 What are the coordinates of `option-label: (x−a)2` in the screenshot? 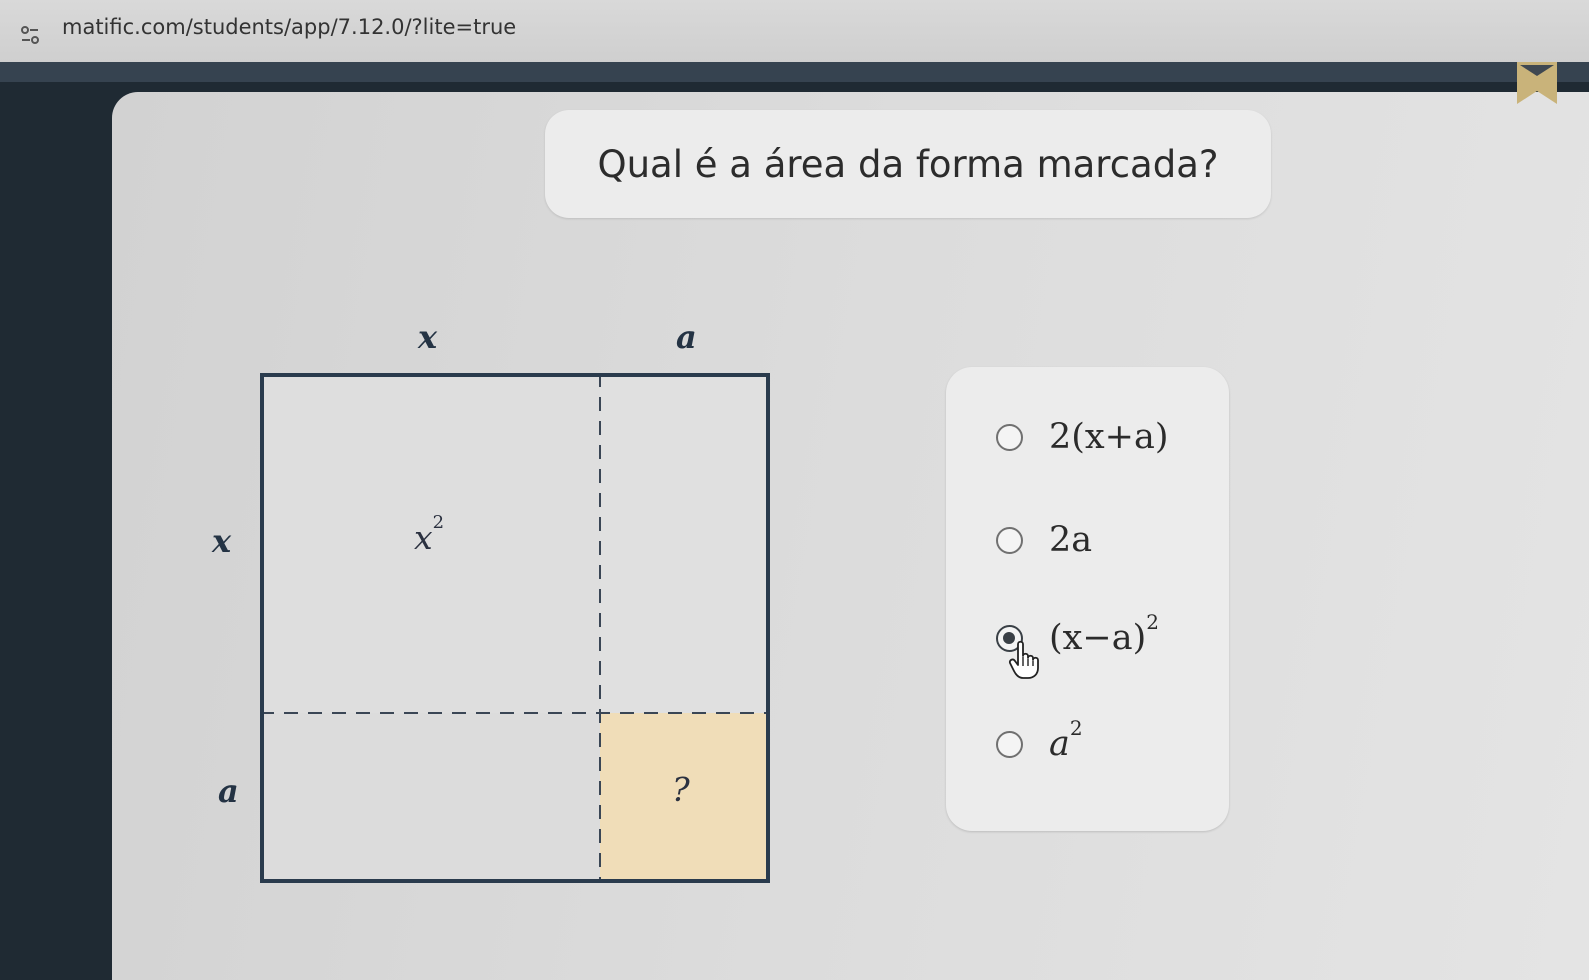 It's located at (1104, 634).